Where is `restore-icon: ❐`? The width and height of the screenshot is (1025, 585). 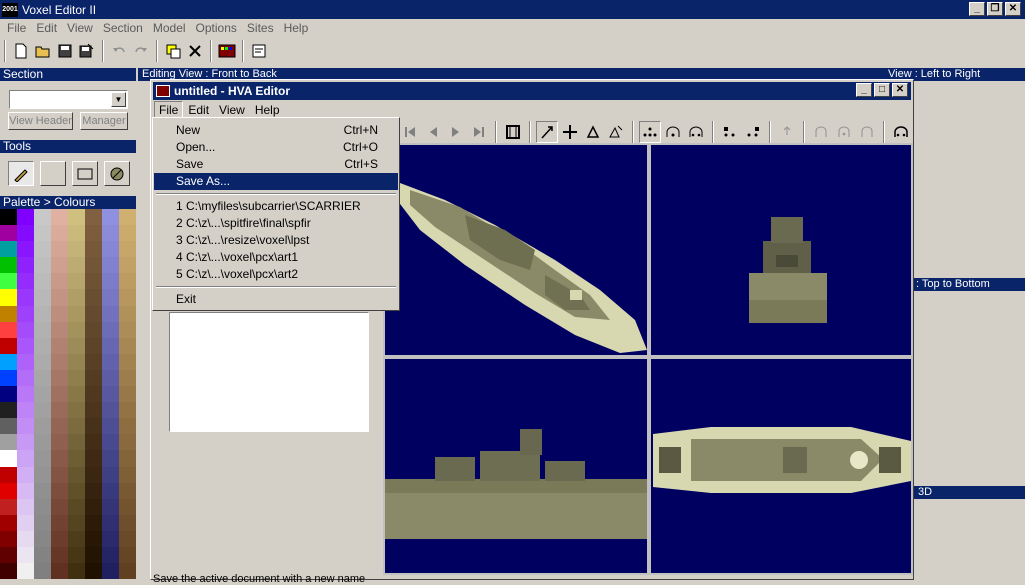
restore-icon: ❐ is located at coordinates (995, 9).